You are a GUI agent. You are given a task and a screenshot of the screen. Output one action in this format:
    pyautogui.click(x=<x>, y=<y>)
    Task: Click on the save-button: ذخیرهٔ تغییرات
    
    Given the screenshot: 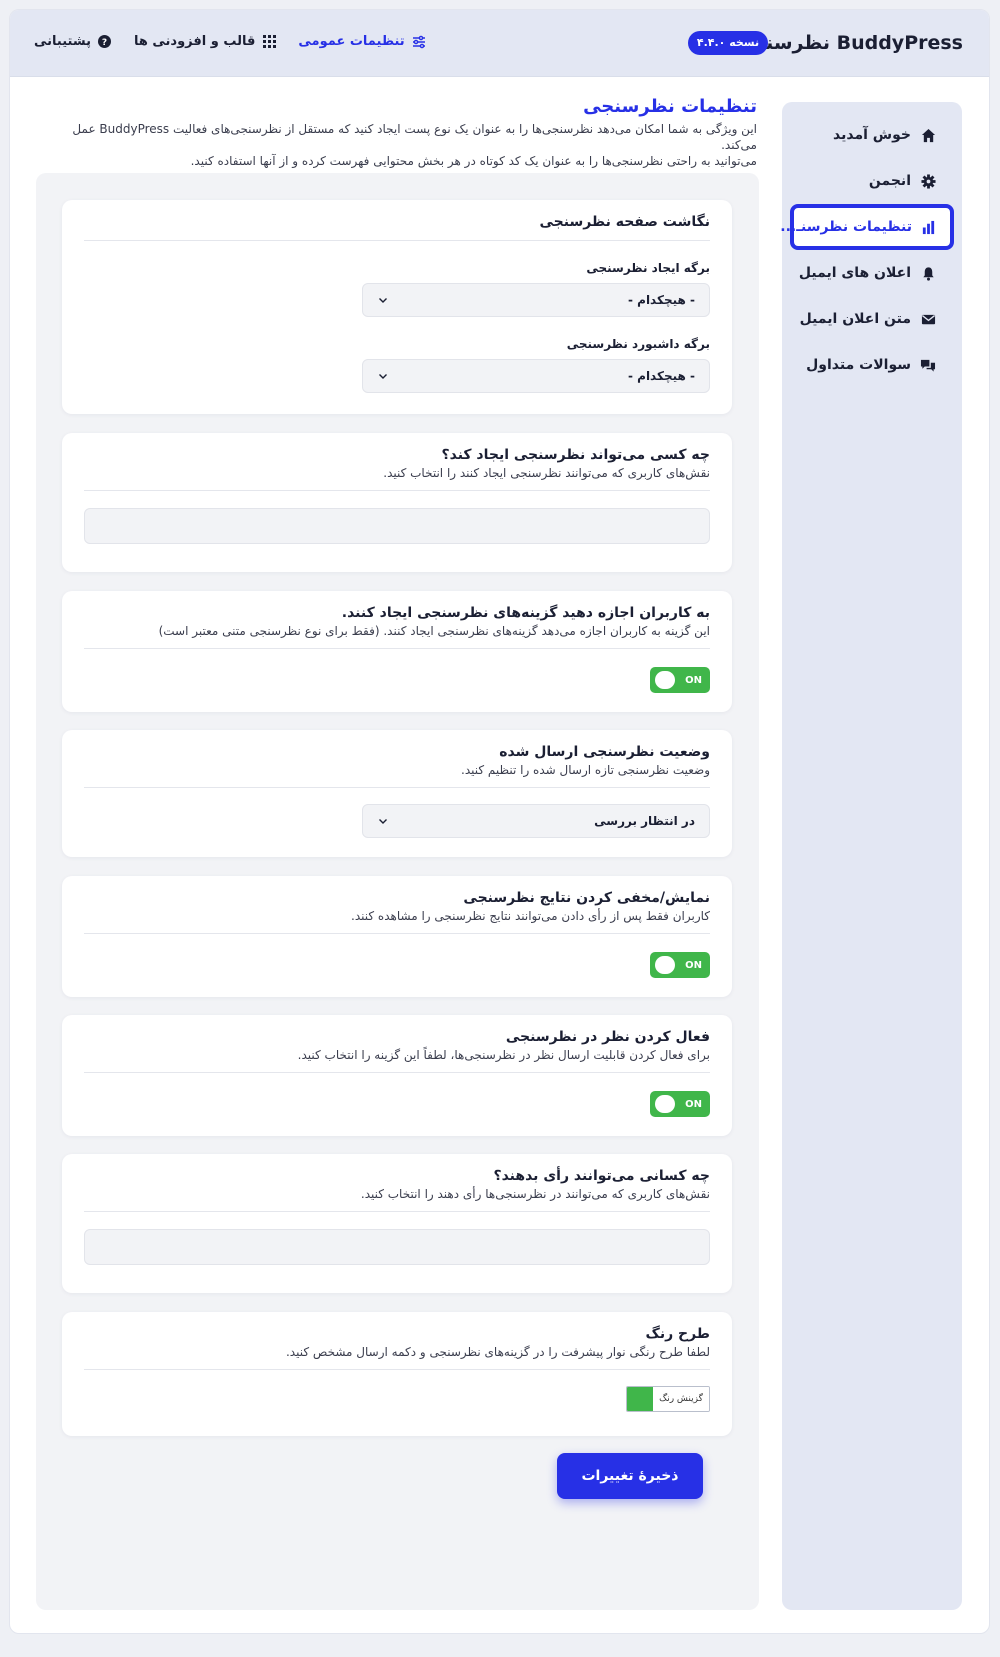 What is the action you would take?
    pyautogui.click(x=630, y=1476)
    